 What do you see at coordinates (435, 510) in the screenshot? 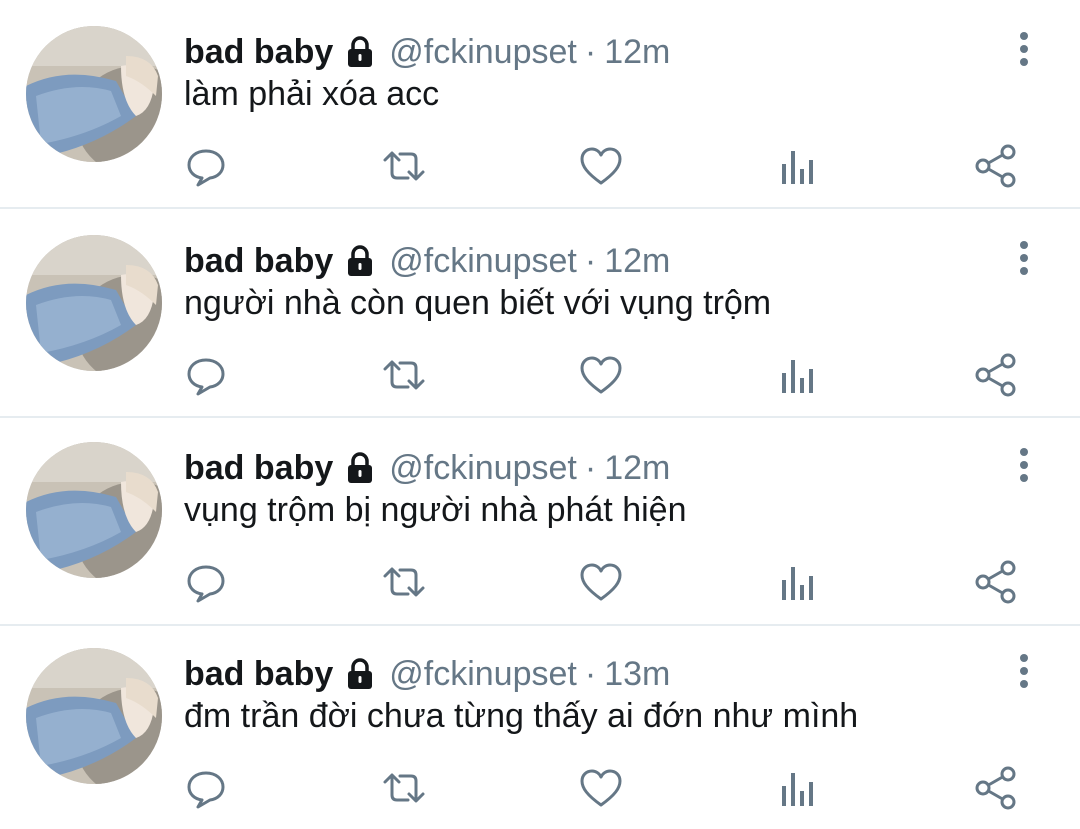
I see `tweet-text: vụng trộm bị người nhà phát hiện` at bounding box center [435, 510].